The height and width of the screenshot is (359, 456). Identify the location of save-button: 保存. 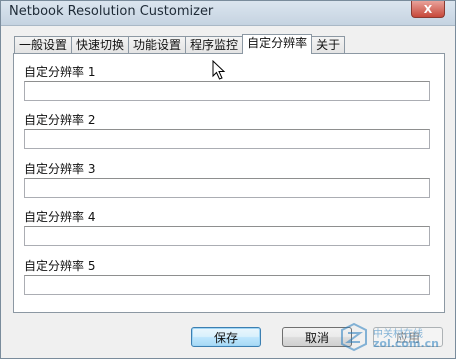
(226, 337).